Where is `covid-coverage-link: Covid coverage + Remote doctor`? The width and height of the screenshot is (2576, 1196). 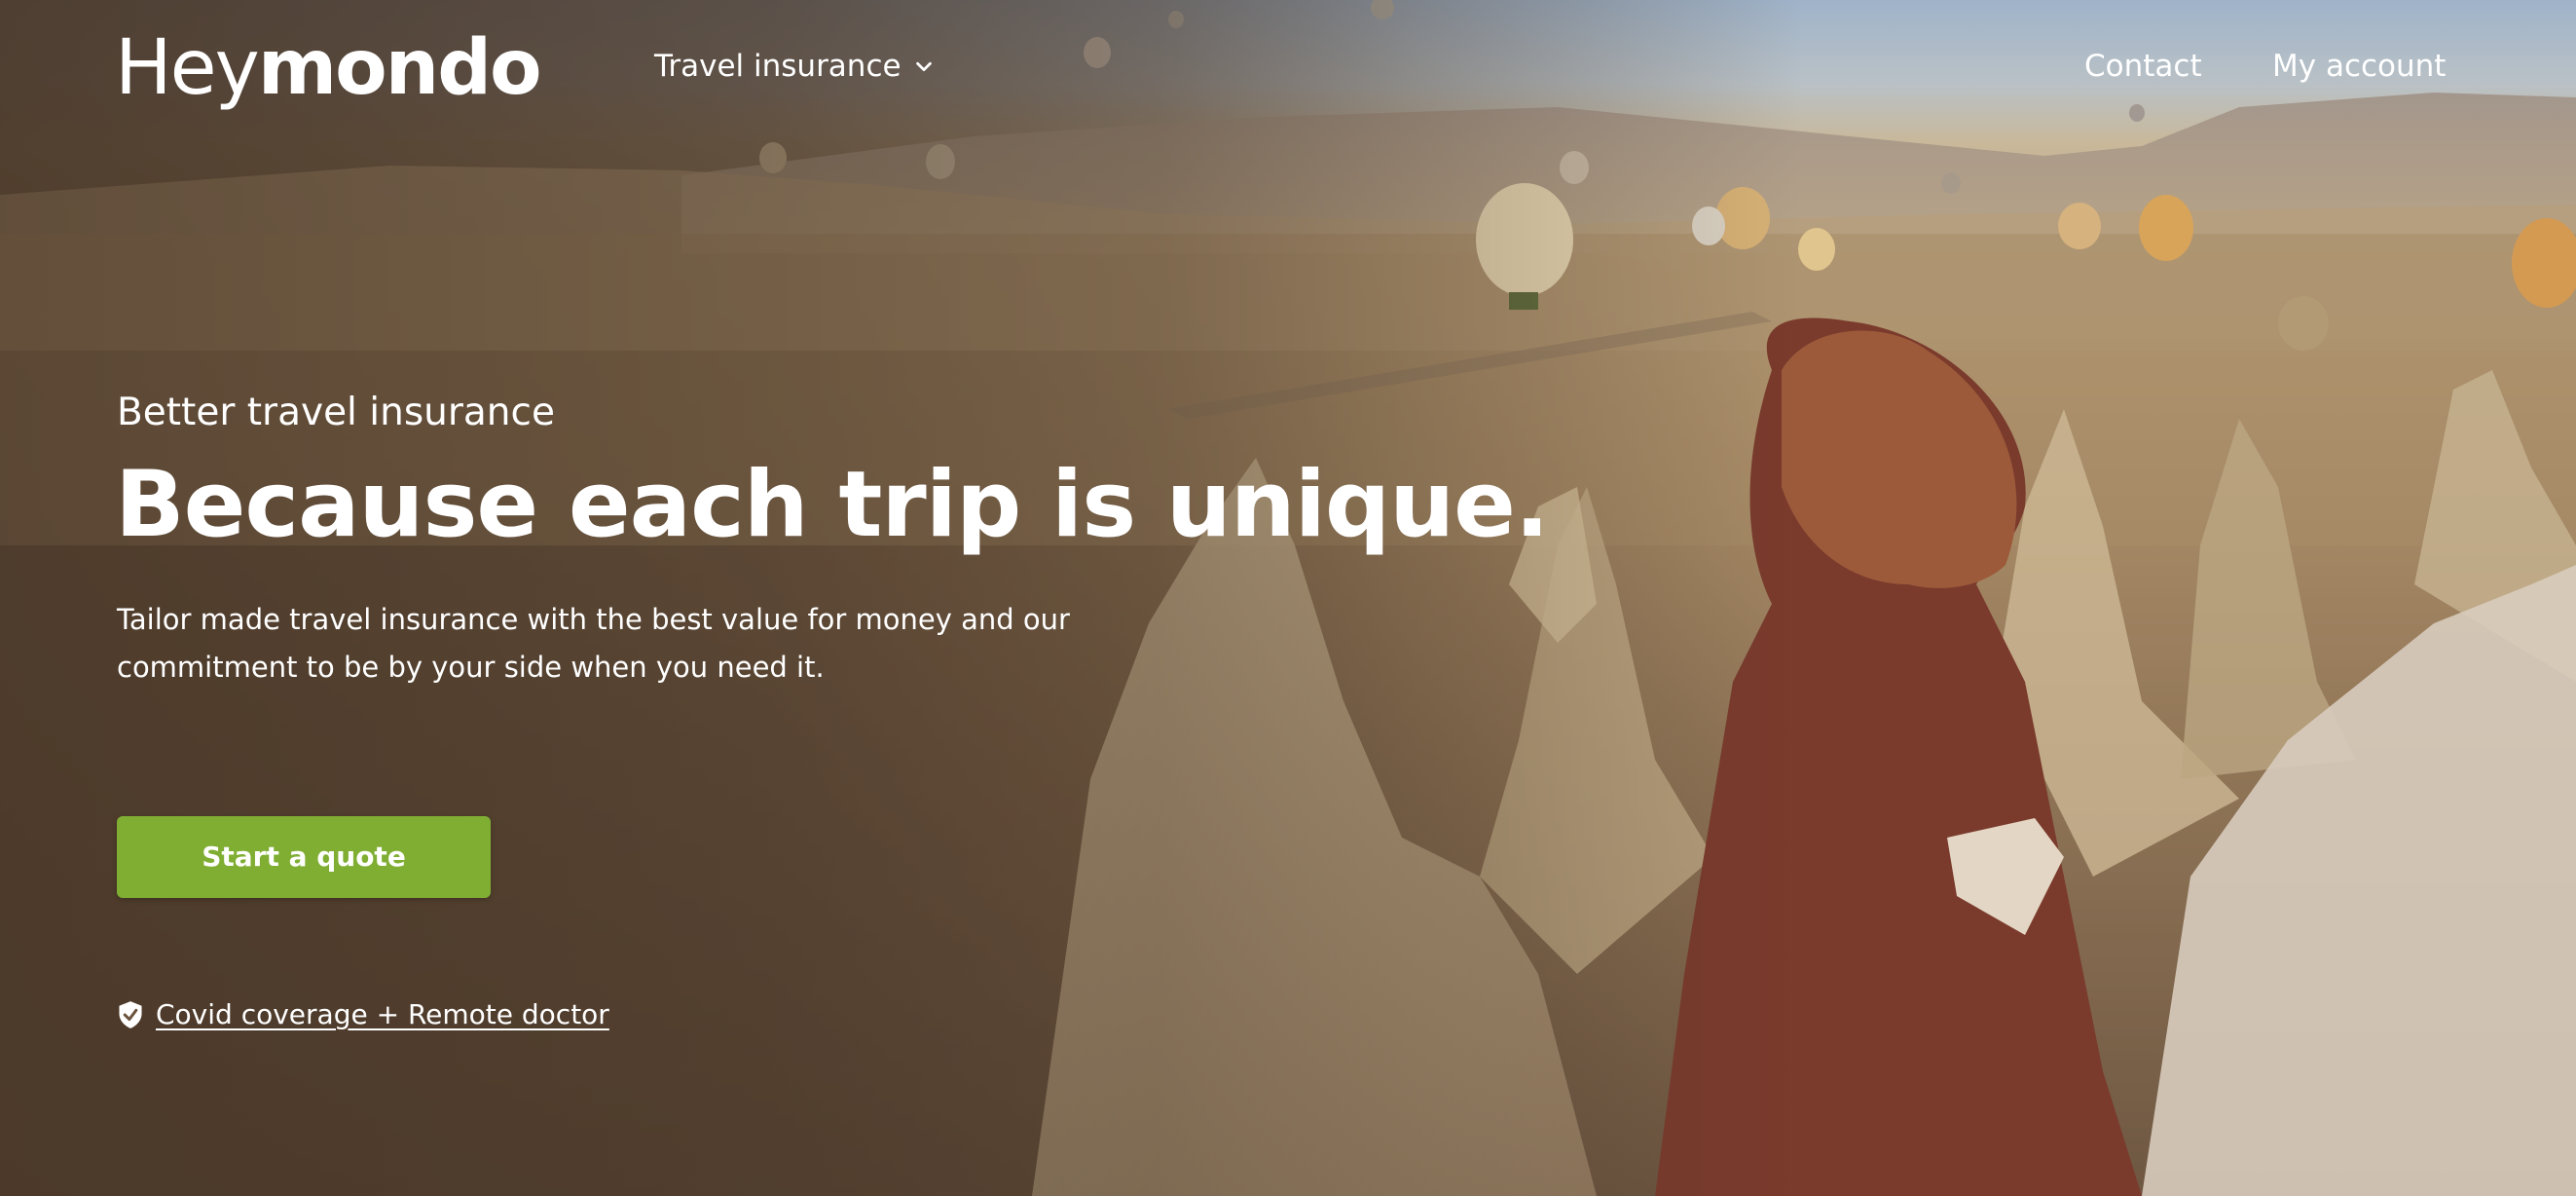
covid-coverage-link: Covid coverage + Remote doctor is located at coordinates (363, 1014).